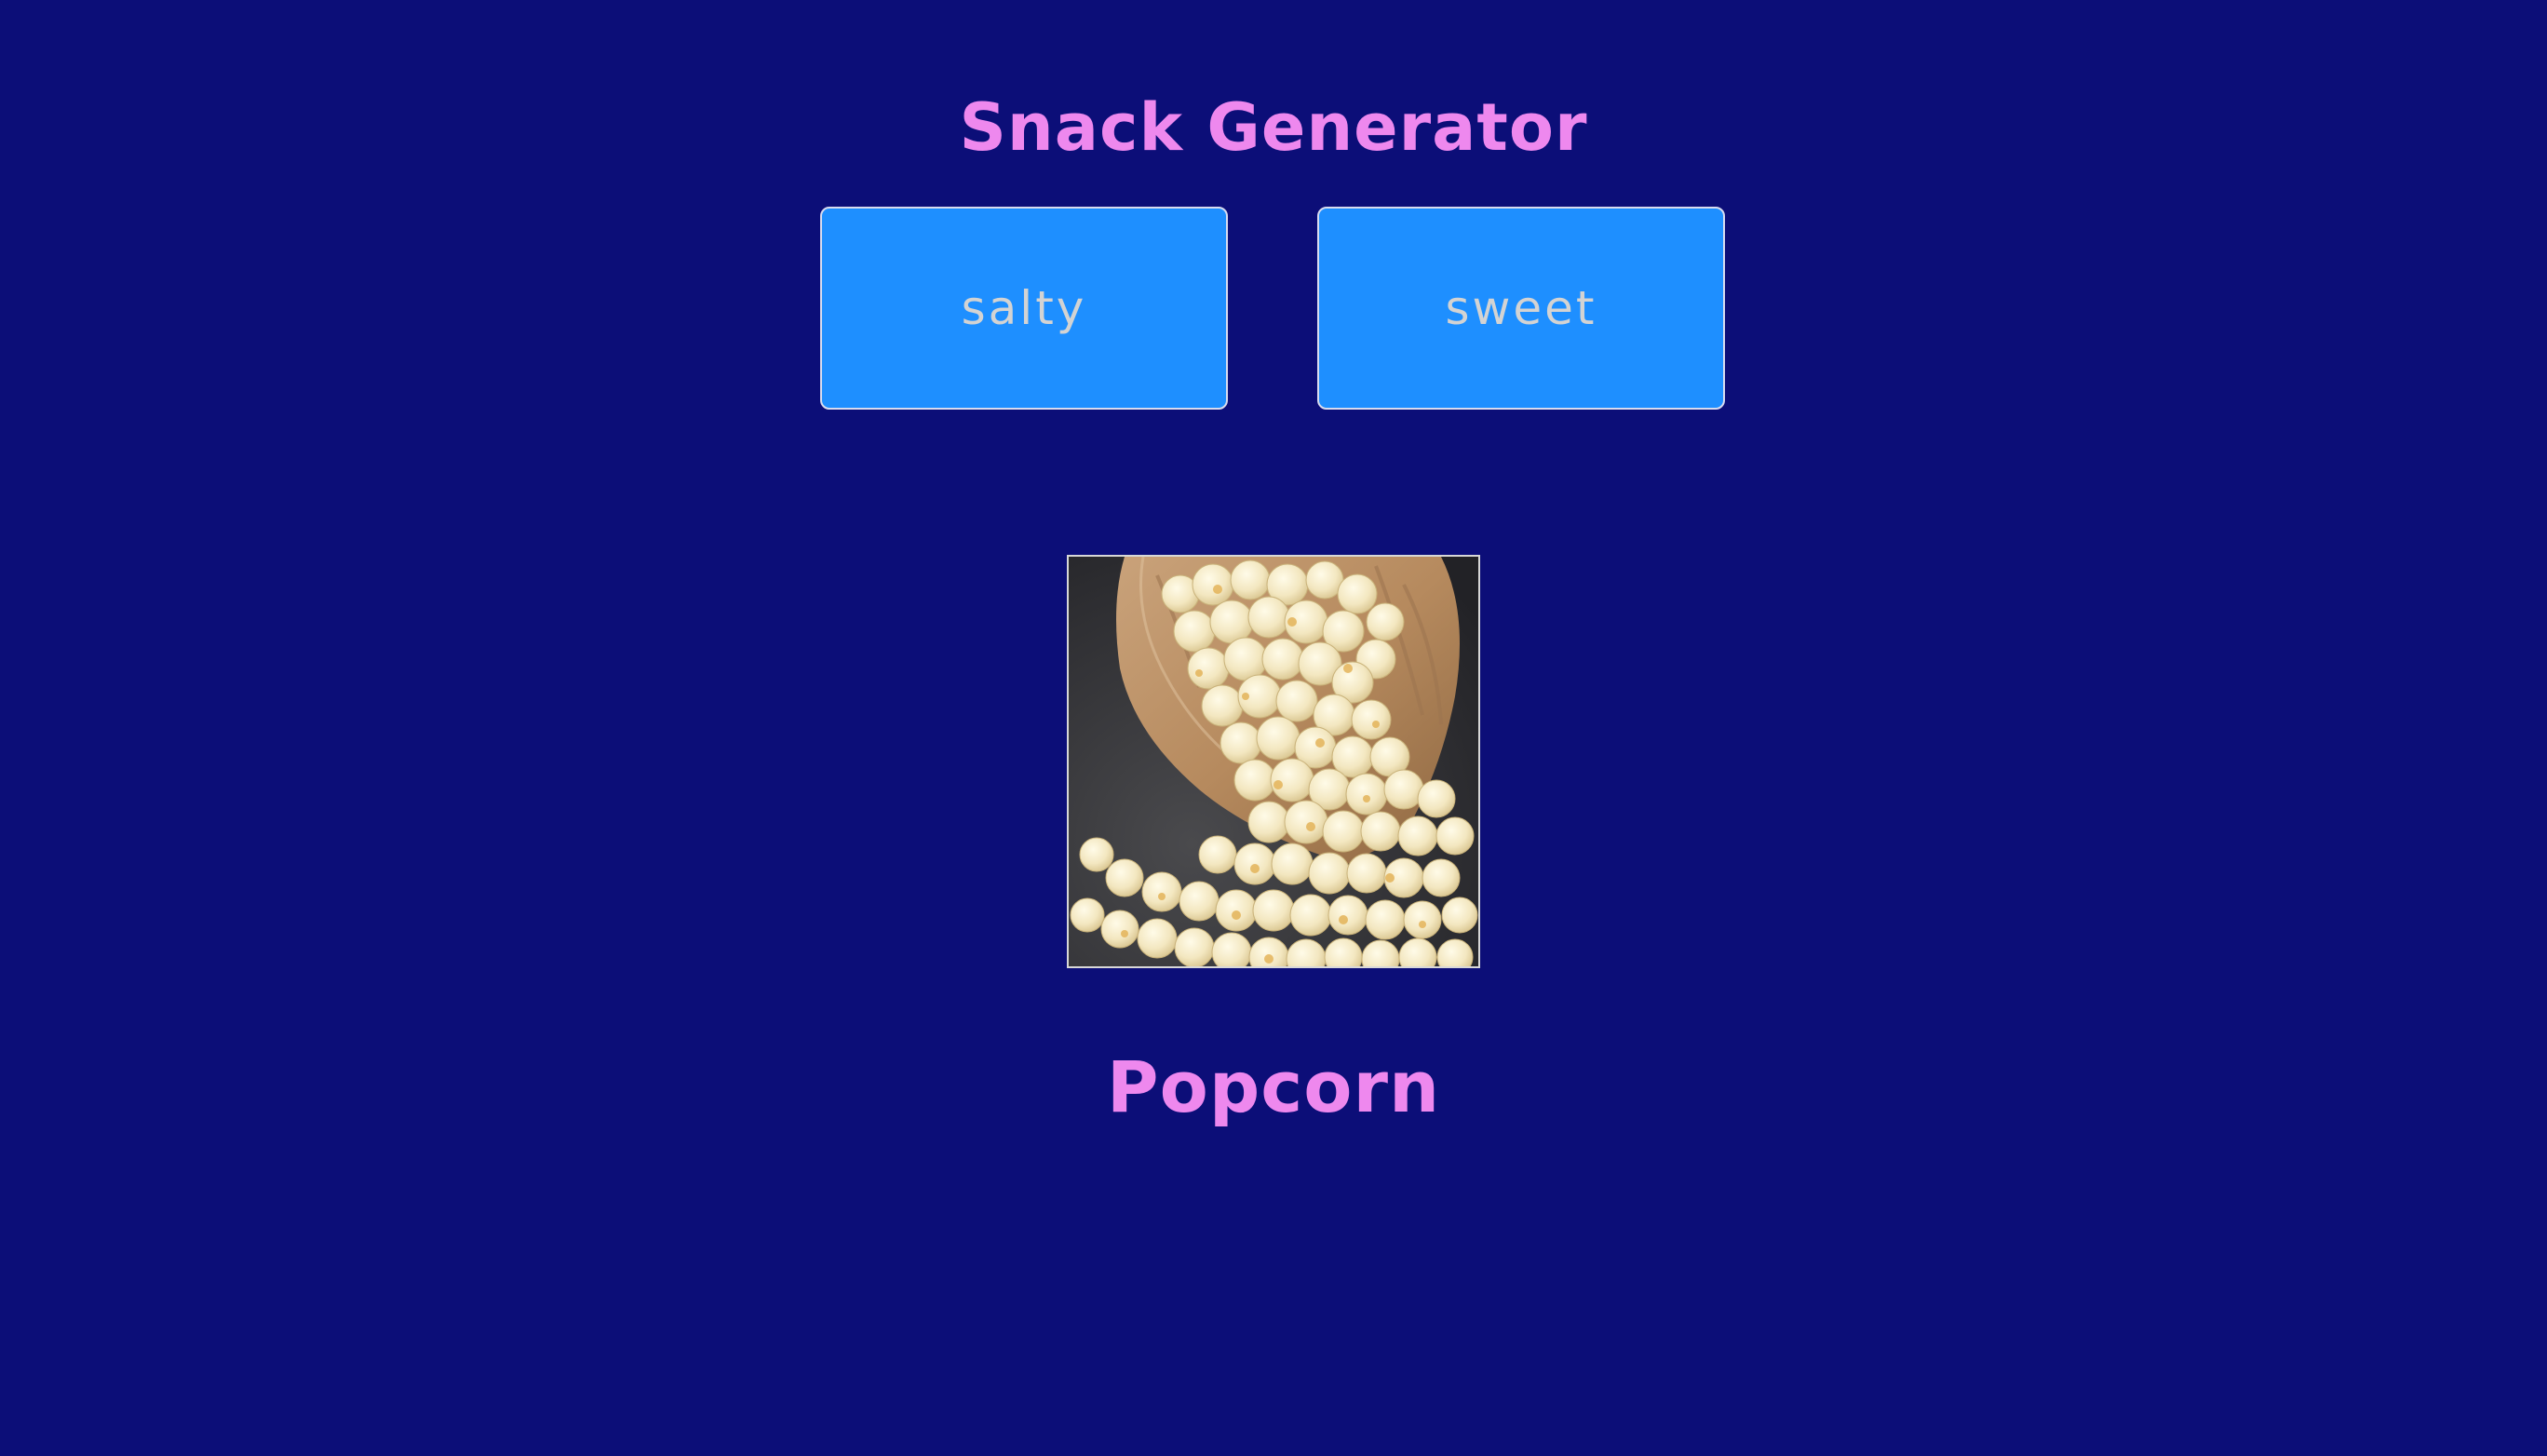  I want to click on popcorn-illustration, so click(1273, 761).